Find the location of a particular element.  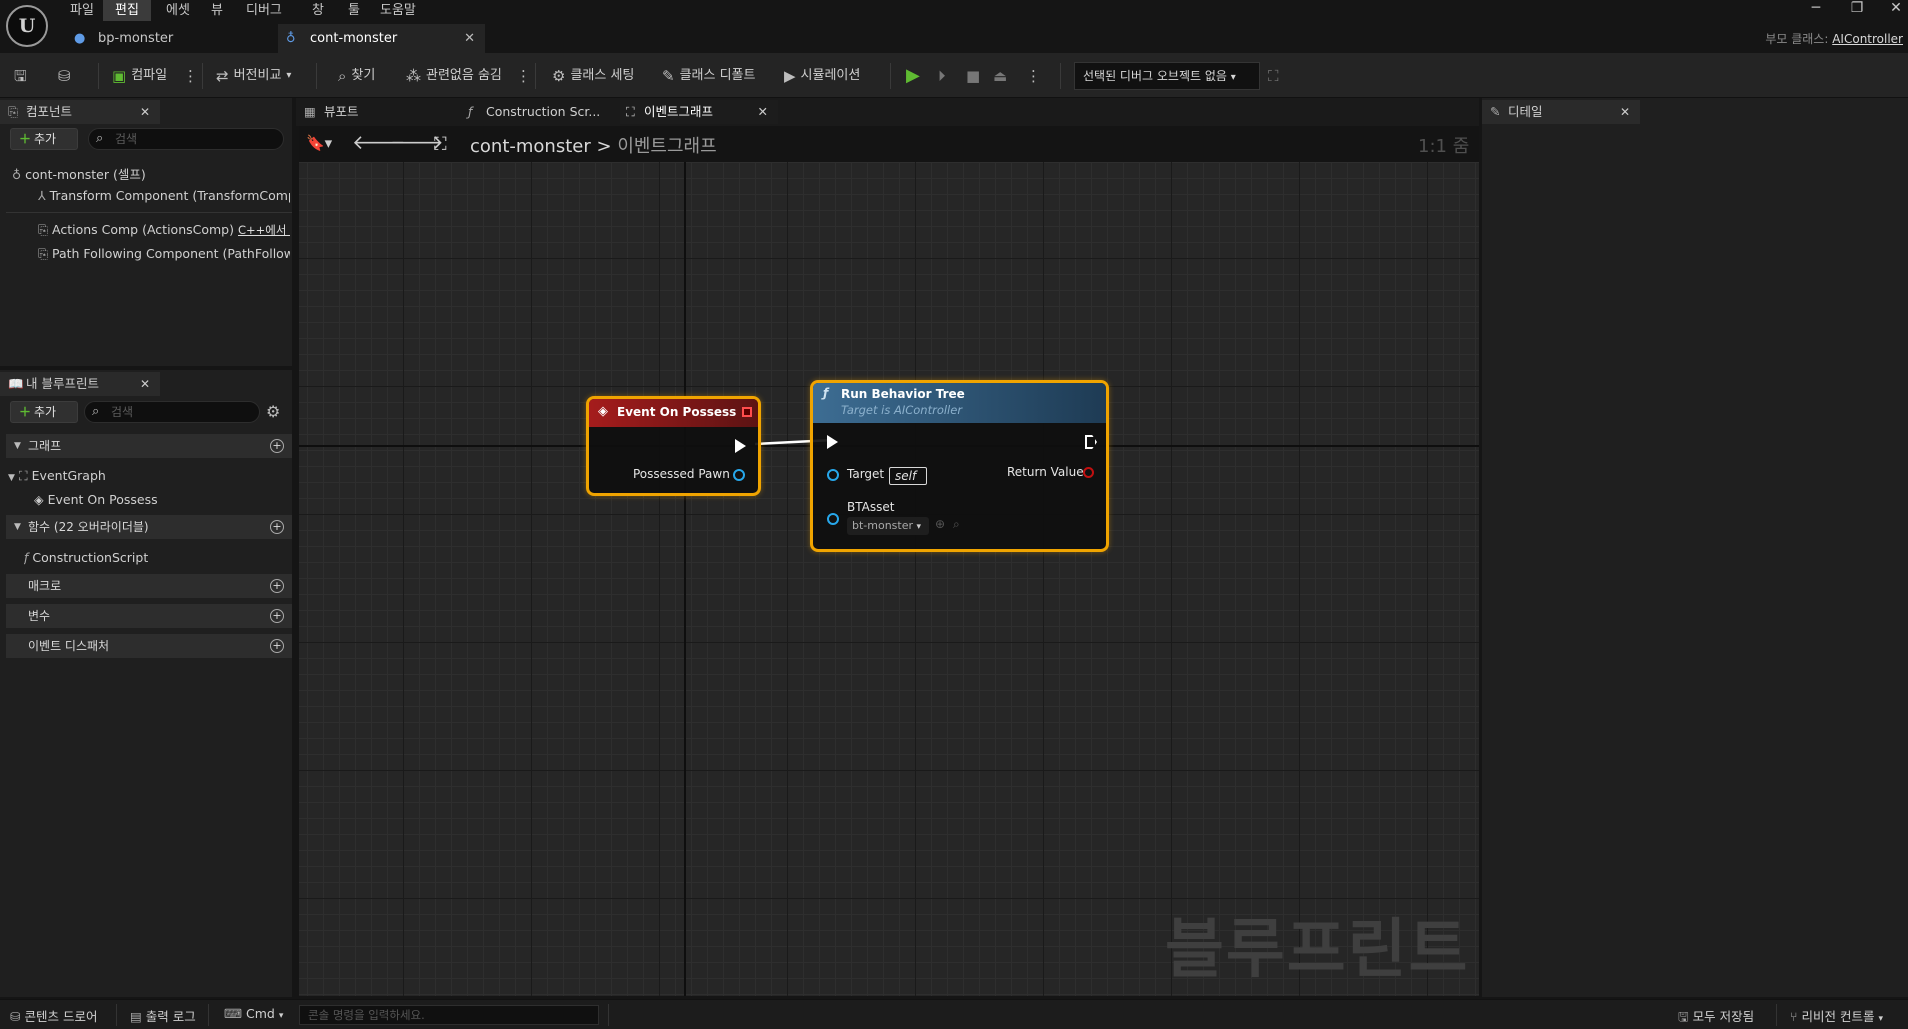

blueprint-search-input: ⌕ 검색 is located at coordinates (172, 412).